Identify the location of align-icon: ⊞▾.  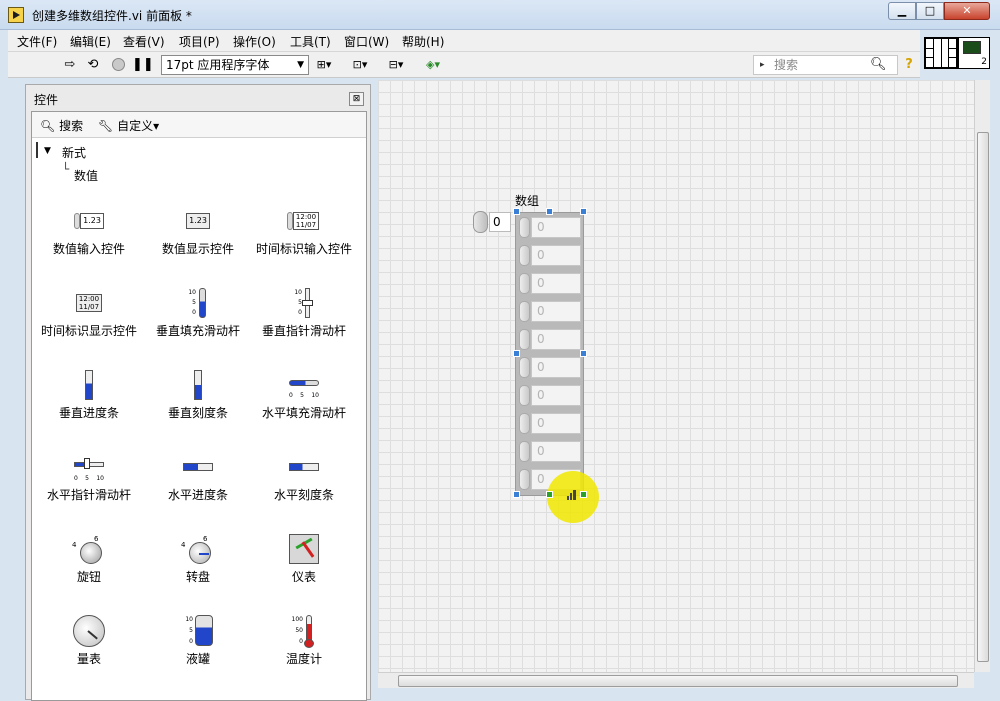
(324, 65).